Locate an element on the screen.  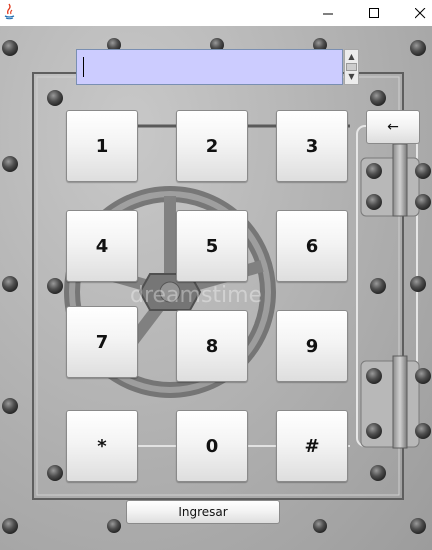
minimize-icon is located at coordinates (328, 13).